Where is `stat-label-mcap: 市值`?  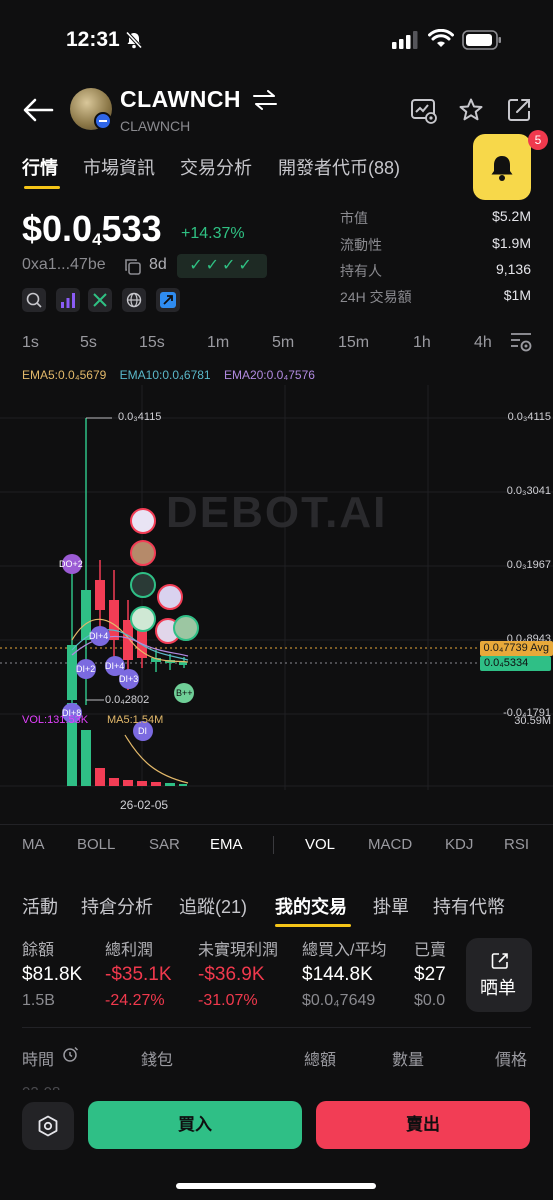
stat-label-mcap: 市值 is located at coordinates (354, 218).